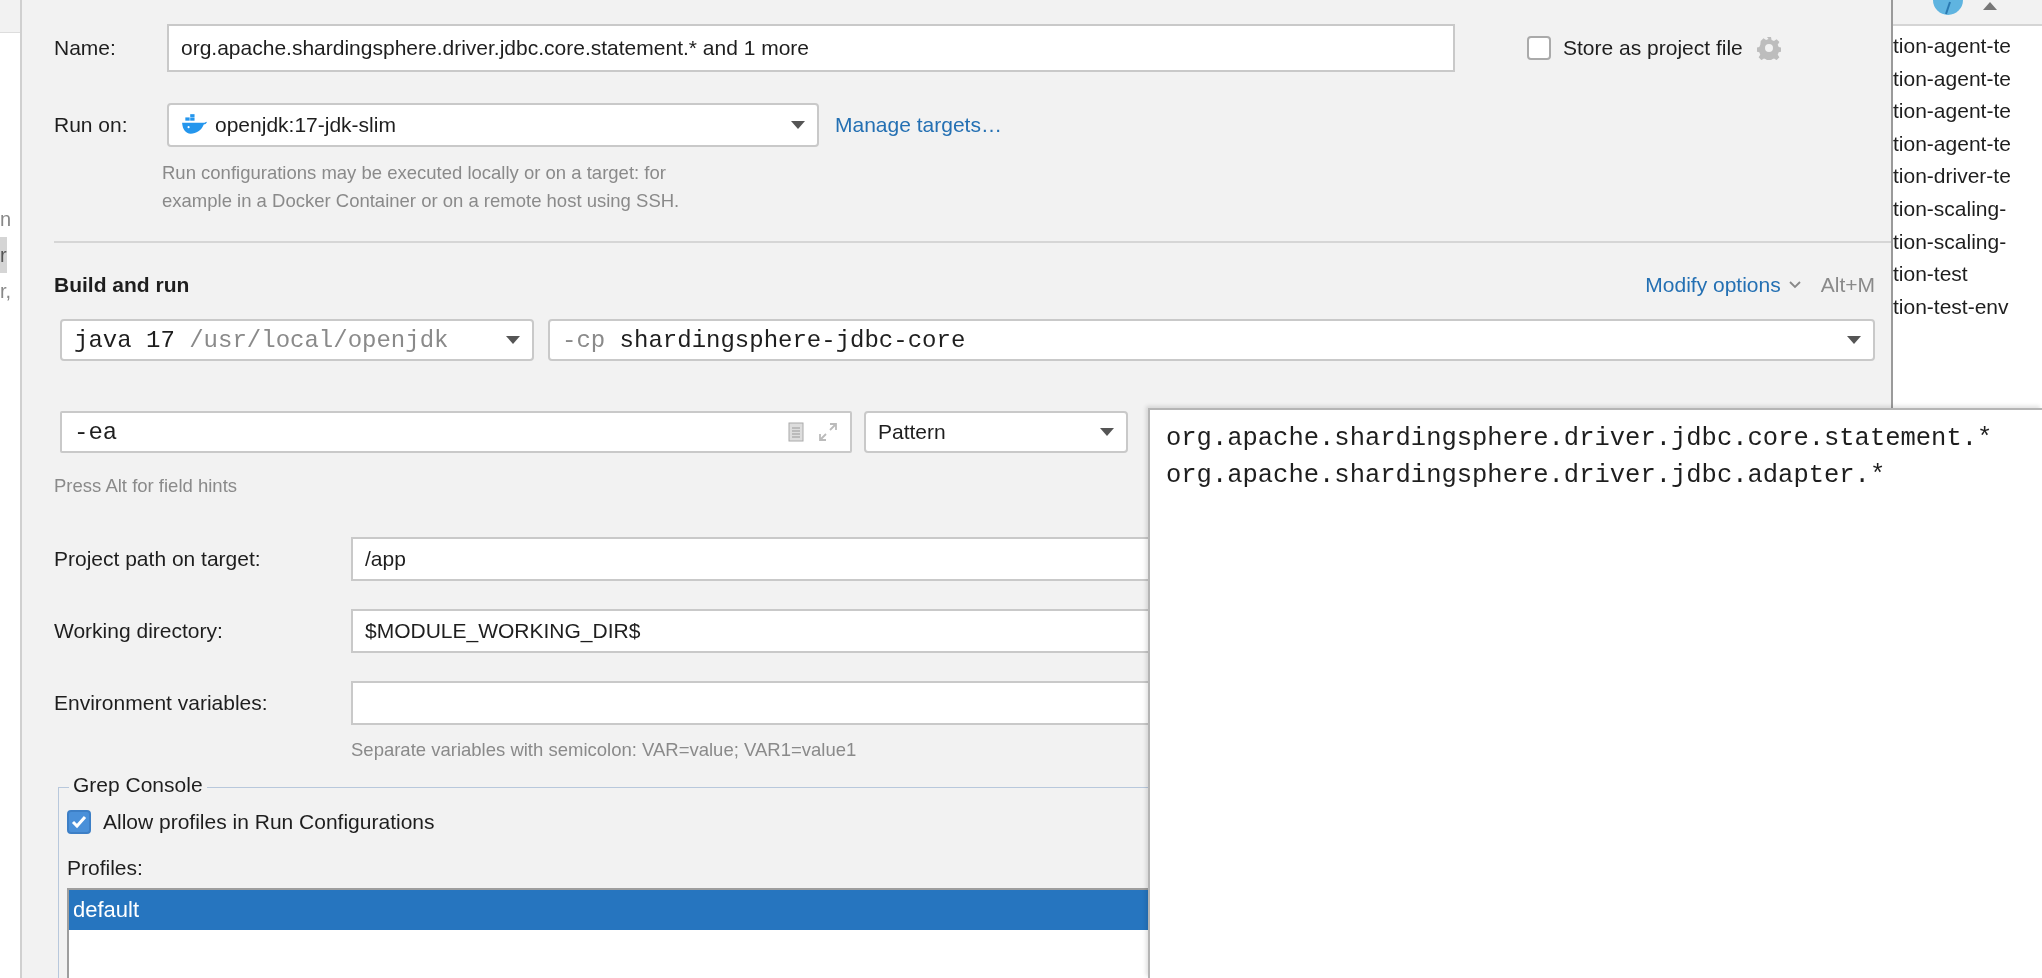  What do you see at coordinates (1768, 48) in the screenshot?
I see `gear-icon` at bounding box center [1768, 48].